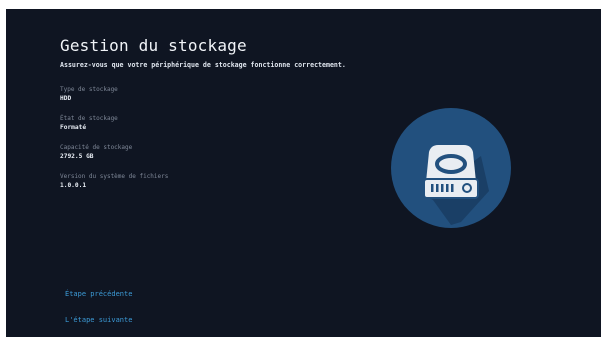 The image size is (607, 345). I want to click on storage-type-label: Type de stockage, so click(89, 89).